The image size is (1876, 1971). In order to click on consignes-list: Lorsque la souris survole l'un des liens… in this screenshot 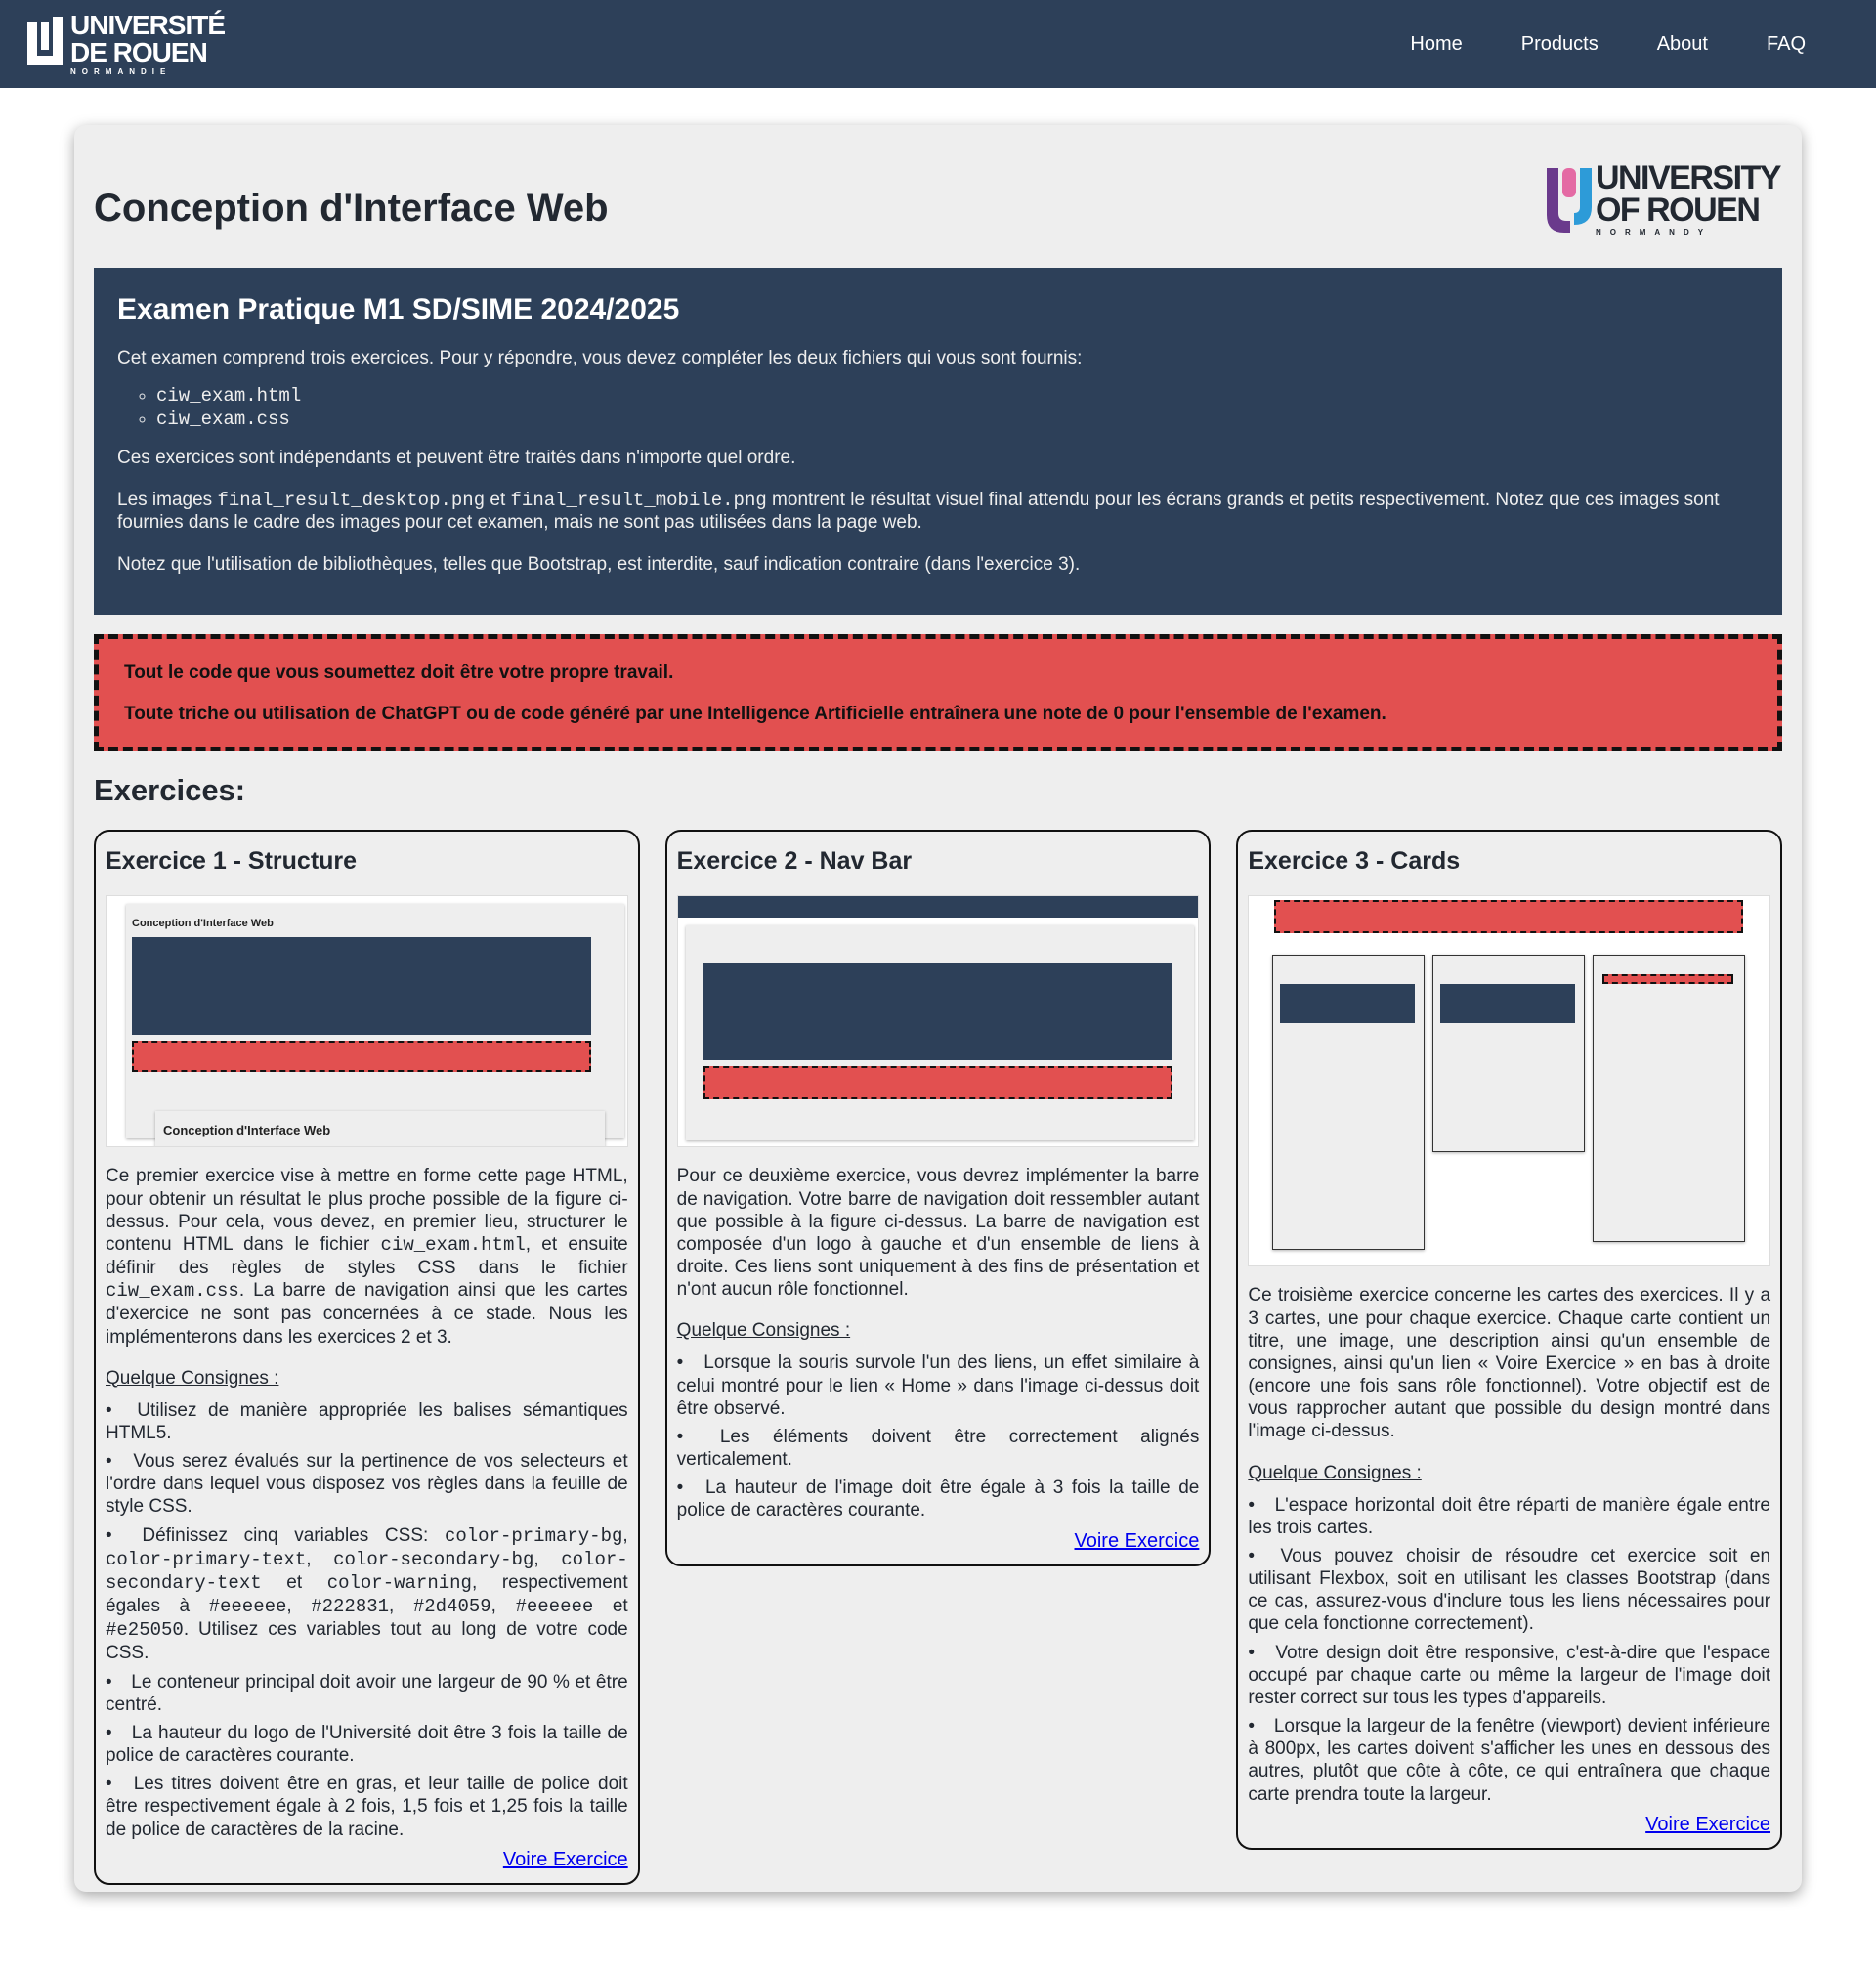, I will do `click(938, 1436)`.